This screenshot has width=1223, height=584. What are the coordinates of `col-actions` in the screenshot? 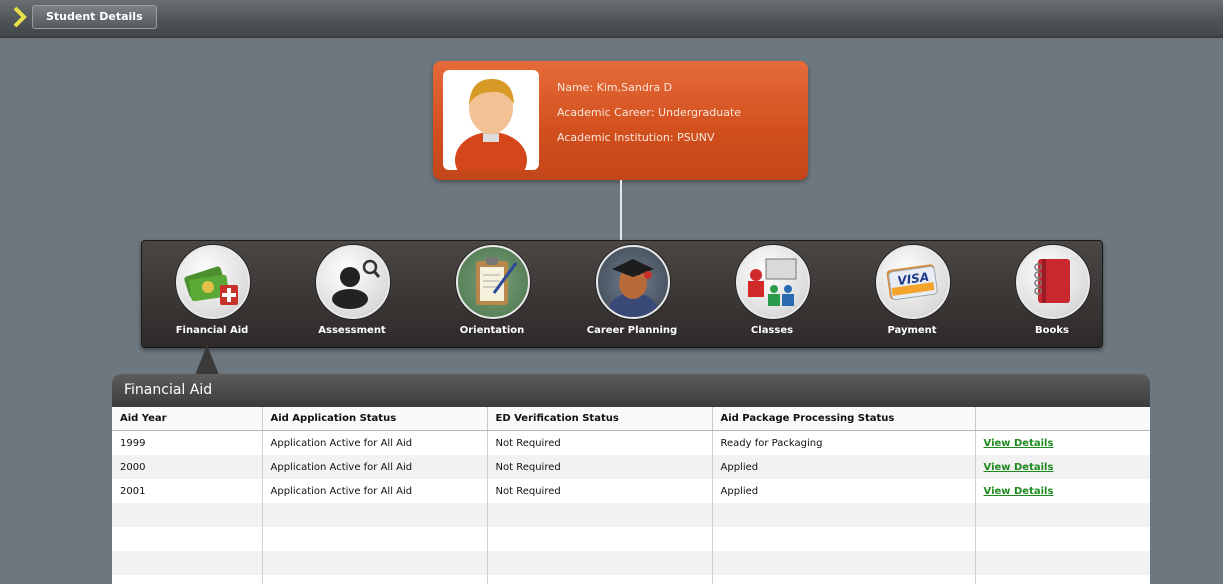 It's located at (1062, 419).